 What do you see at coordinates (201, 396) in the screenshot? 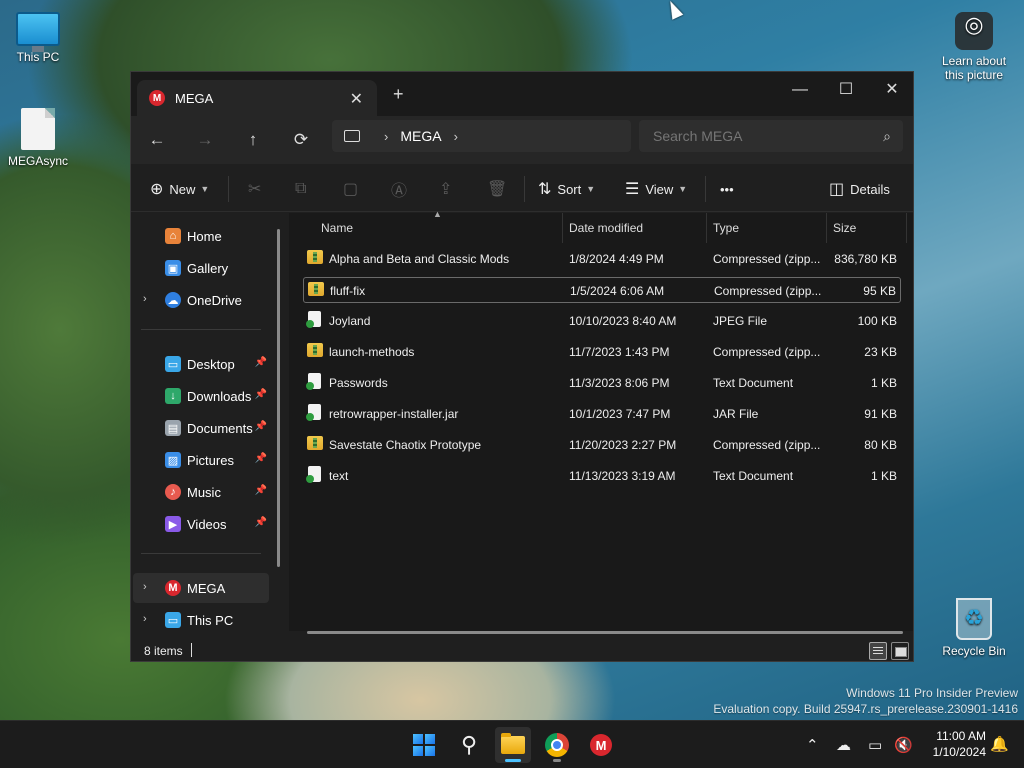
I see `sidebar-item-downloads: ↓ Downloads 📌` at bounding box center [201, 396].